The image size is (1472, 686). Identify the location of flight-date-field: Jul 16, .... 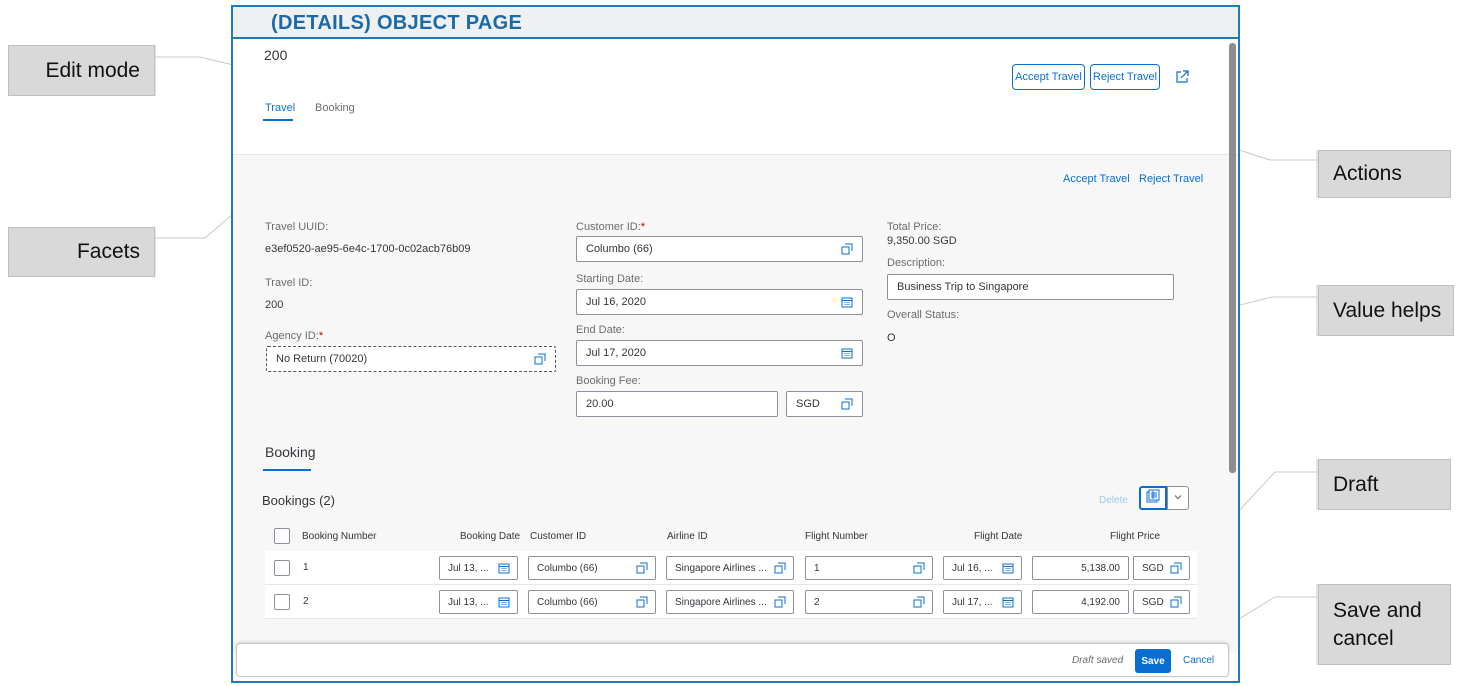
(982, 568).